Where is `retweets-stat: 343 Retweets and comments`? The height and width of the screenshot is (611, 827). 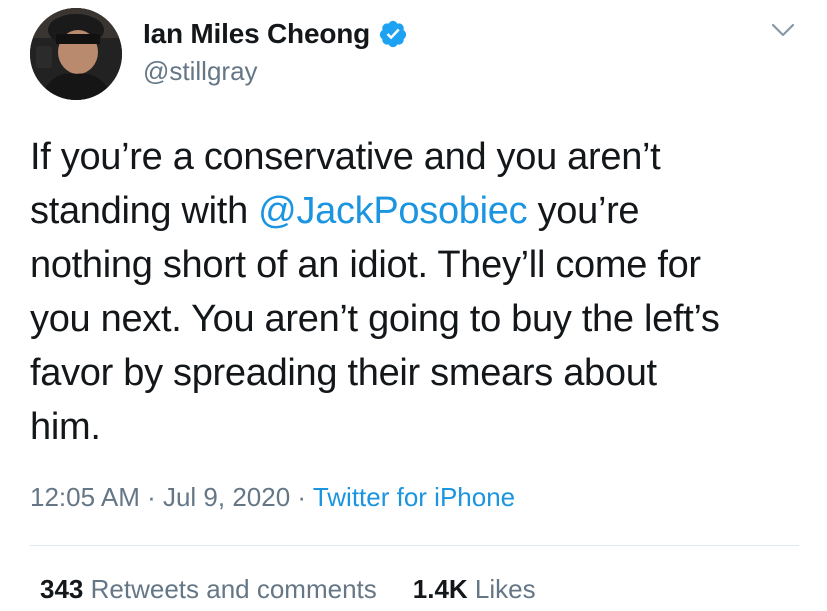 retweets-stat: 343 Retweets and comments is located at coordinates (208, 589).